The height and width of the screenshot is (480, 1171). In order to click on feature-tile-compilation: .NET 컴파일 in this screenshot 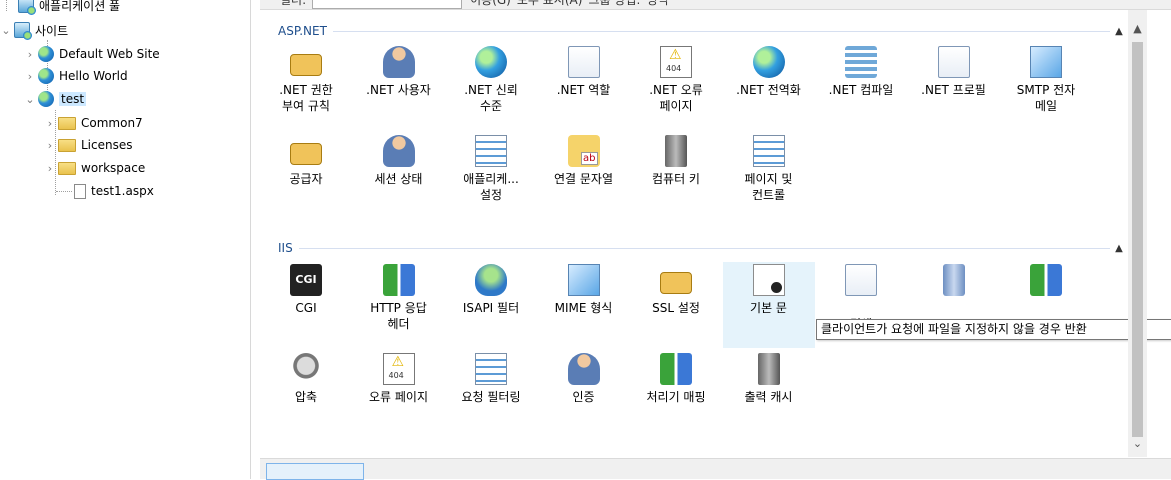, I will do `click(861, 87)`.